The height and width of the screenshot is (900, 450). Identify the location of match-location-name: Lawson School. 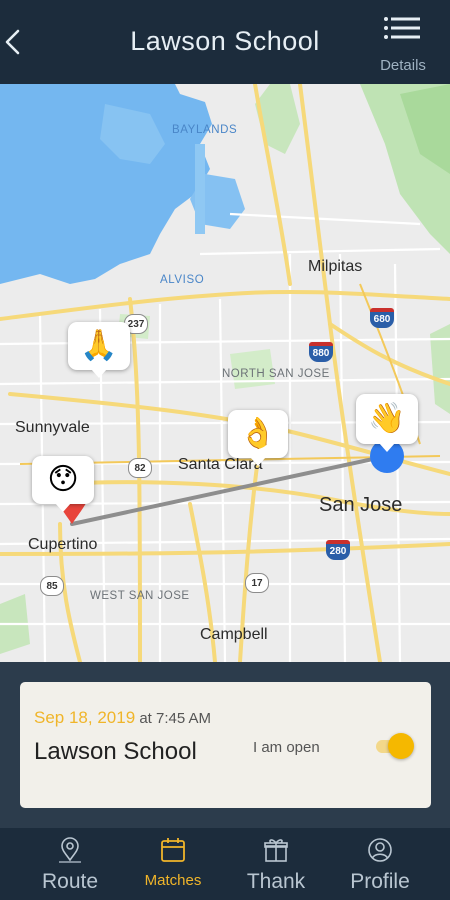
(115, 751).